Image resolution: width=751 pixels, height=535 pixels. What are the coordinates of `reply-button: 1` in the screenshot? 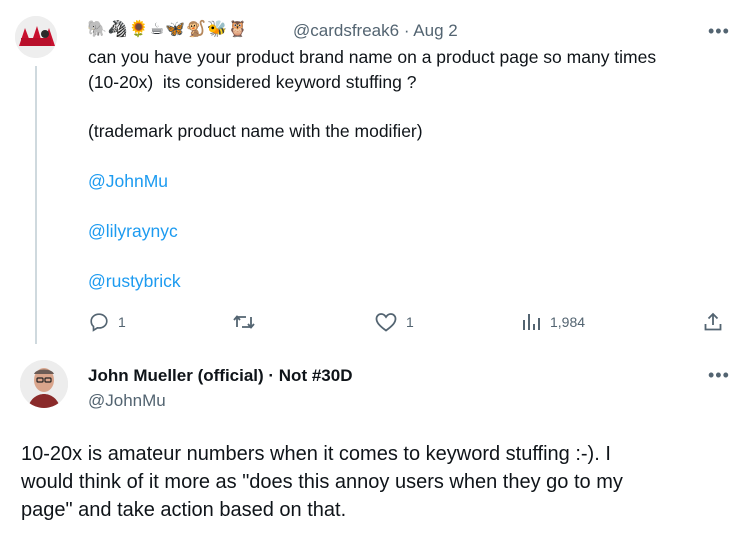 It's located at (107, 322).